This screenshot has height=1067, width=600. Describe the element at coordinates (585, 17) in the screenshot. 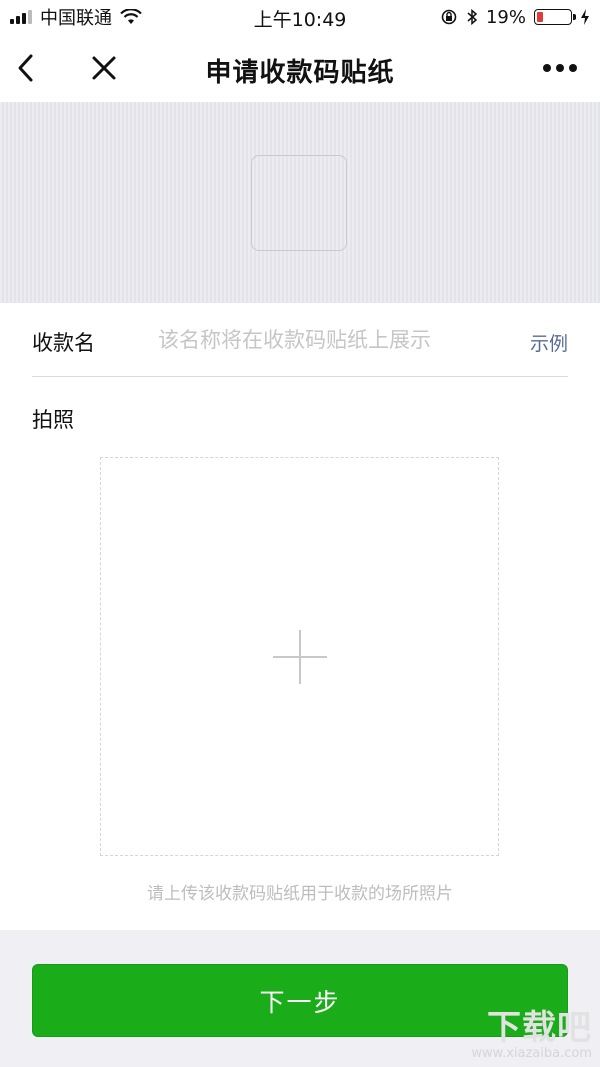

I see `charging-icon` at that location.